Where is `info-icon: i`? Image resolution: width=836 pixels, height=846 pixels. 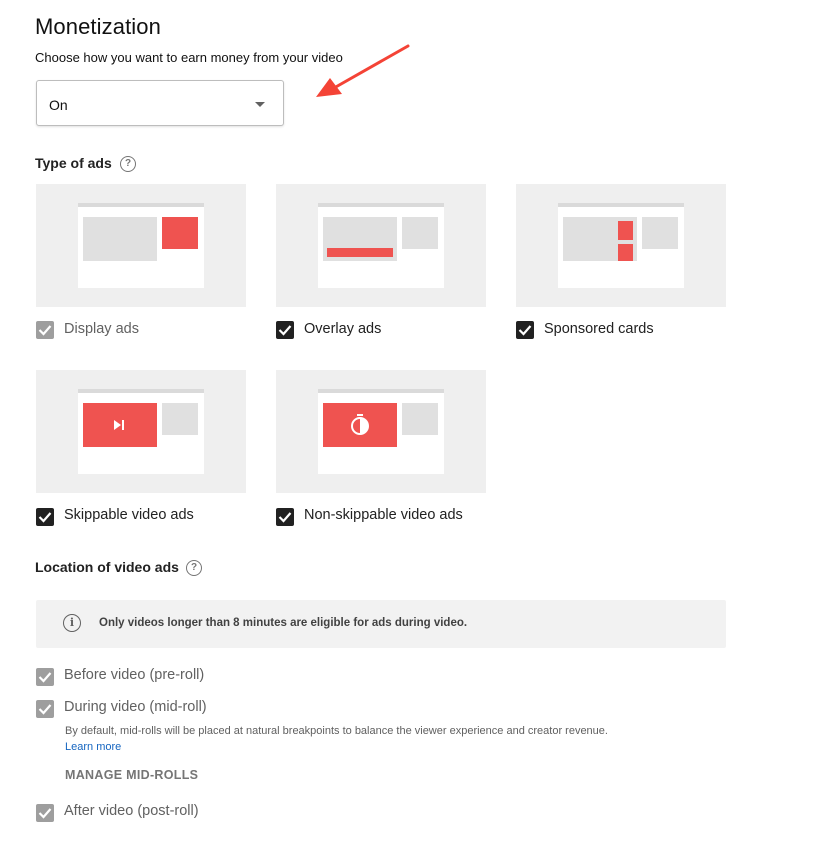
info-icon: i is located at coordinates (72, 623).